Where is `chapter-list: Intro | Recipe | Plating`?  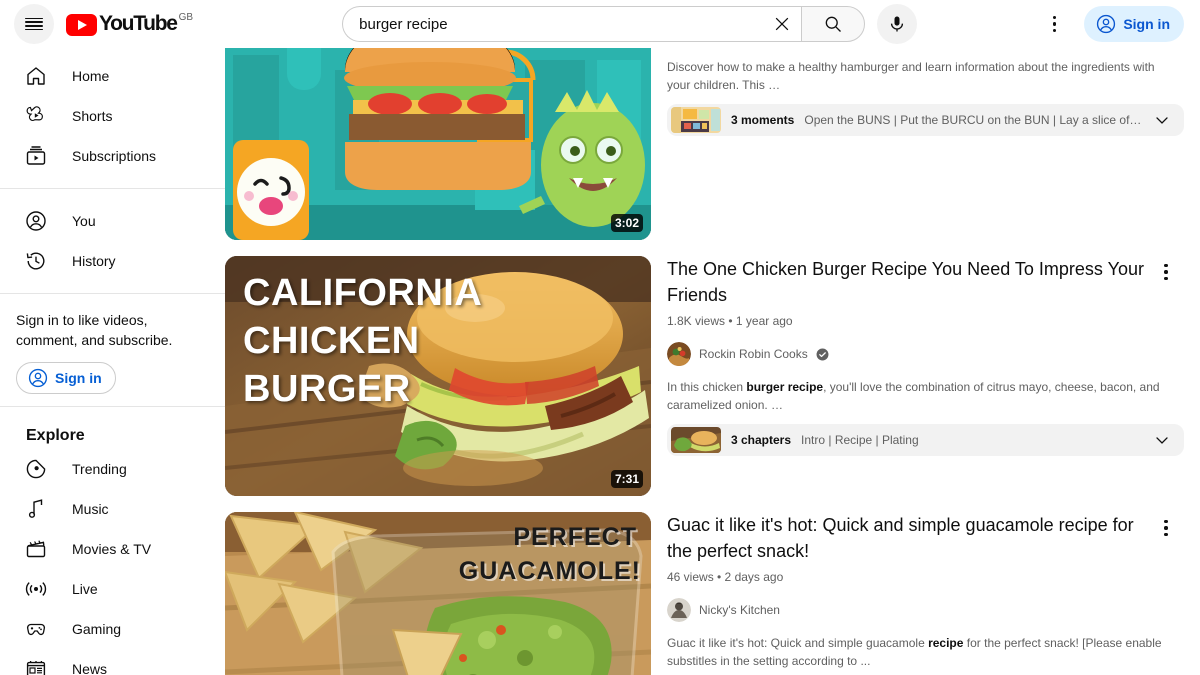 chapter-list: Intro | Recipe | Plating is located at coordinates (860, 440).